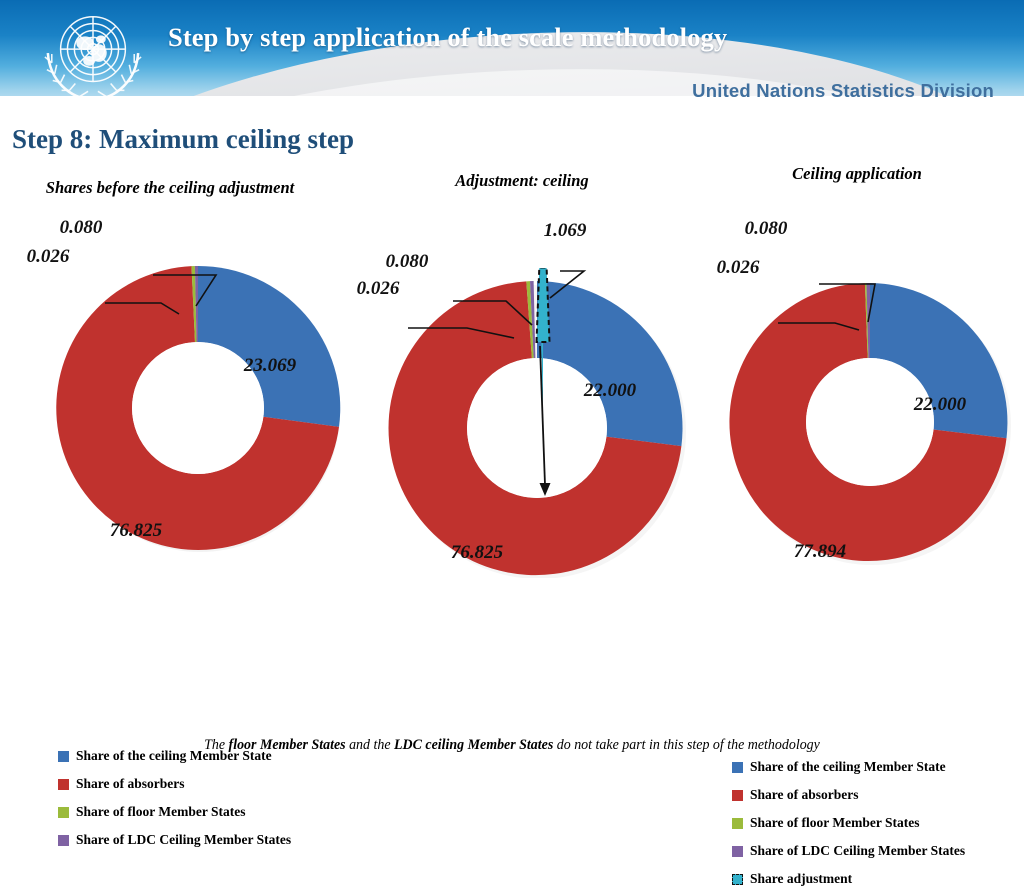  I want to click on chart-2-callout-labels: 1.069 0.080 0.026, so click(472, 259).